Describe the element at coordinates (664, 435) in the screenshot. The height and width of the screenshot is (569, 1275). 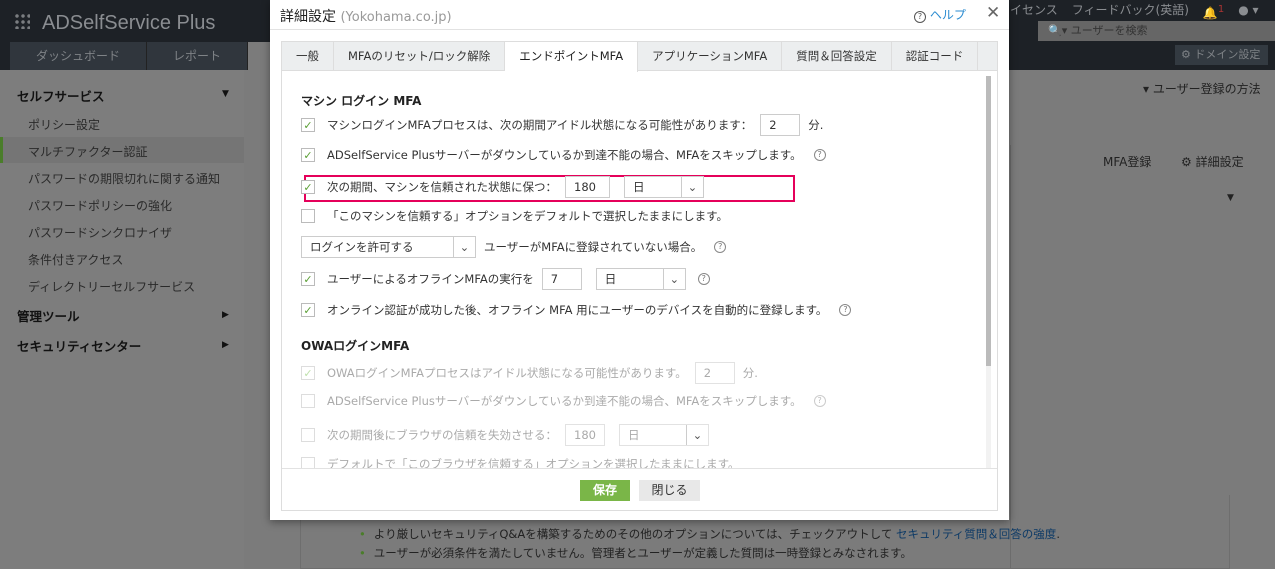
I see `owa-expire-unit-select: 日 ⌄` at that location.